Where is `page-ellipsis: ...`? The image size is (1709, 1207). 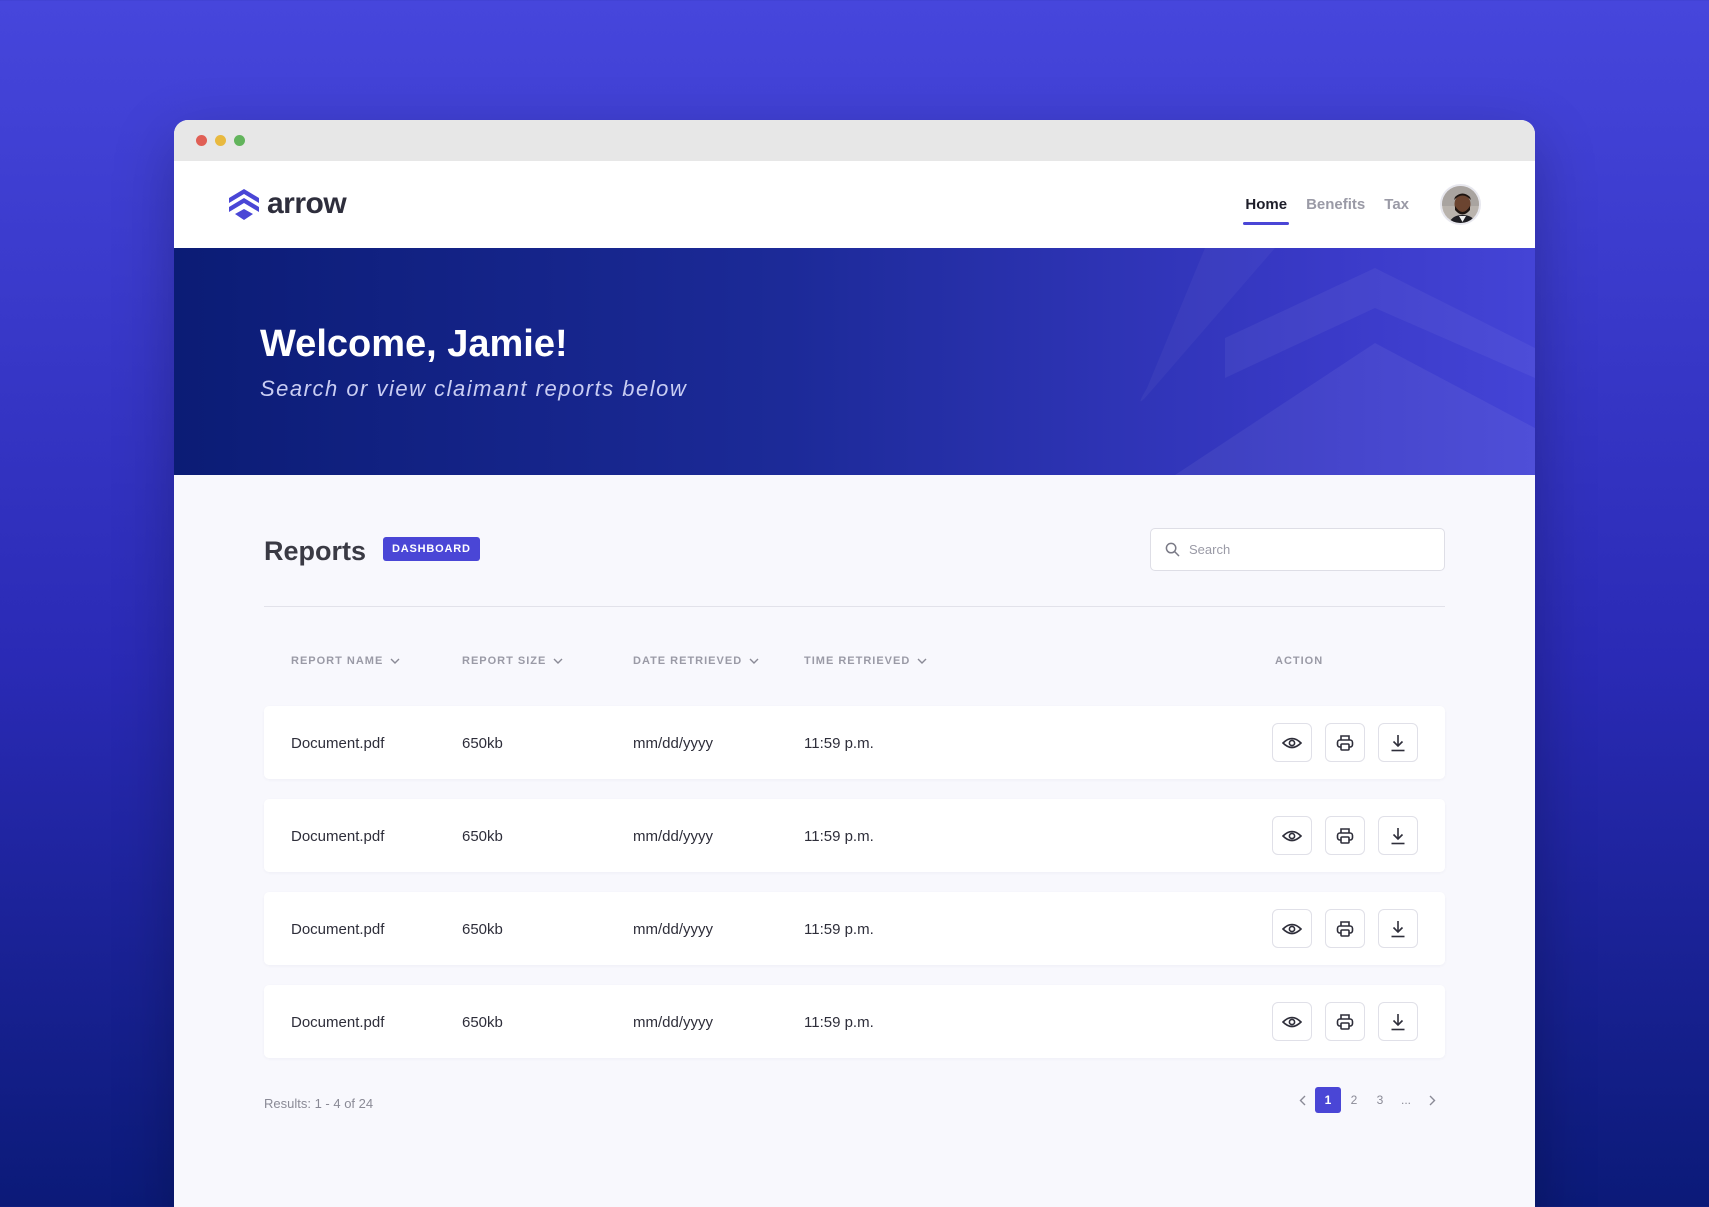
page-ellipsis: ... is located at coordinates (1406, 1100).